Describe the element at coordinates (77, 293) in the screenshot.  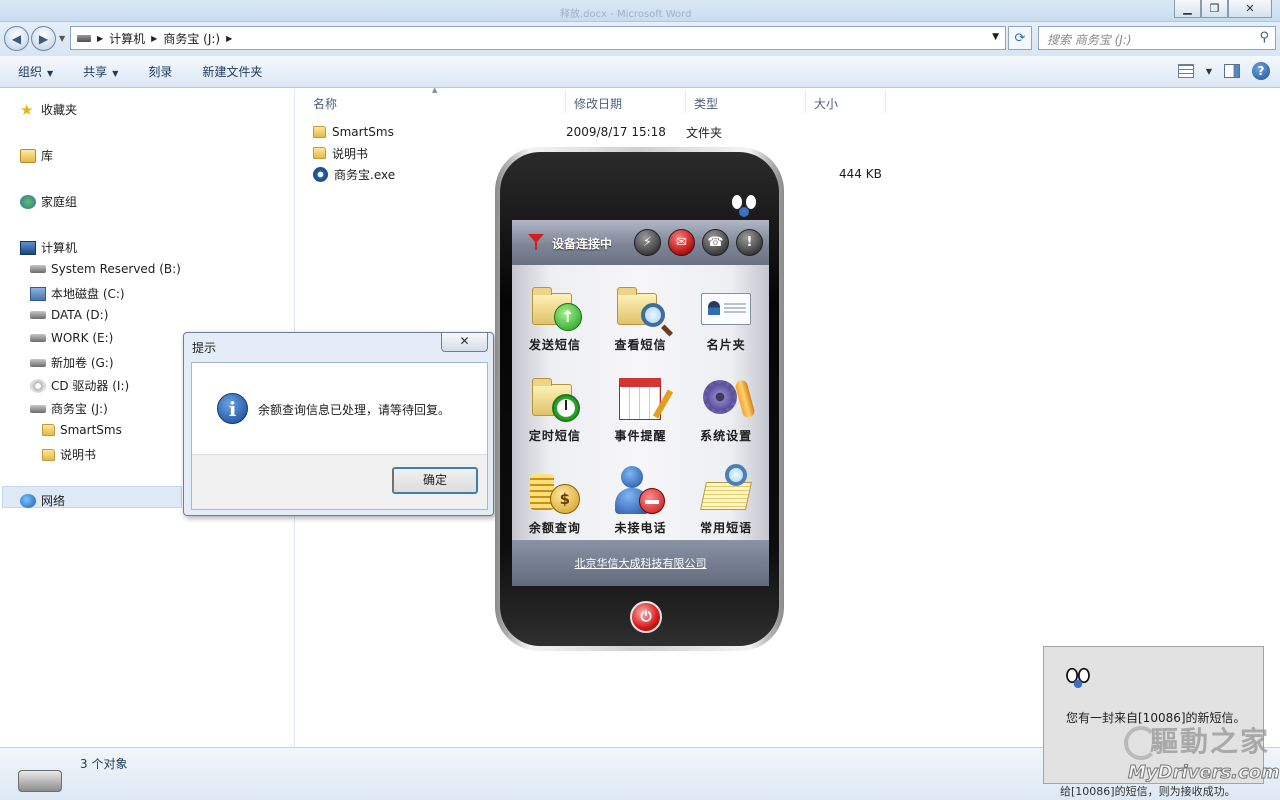
I see `nav-drive-c: 本地磁盘 (C:)` at that location.